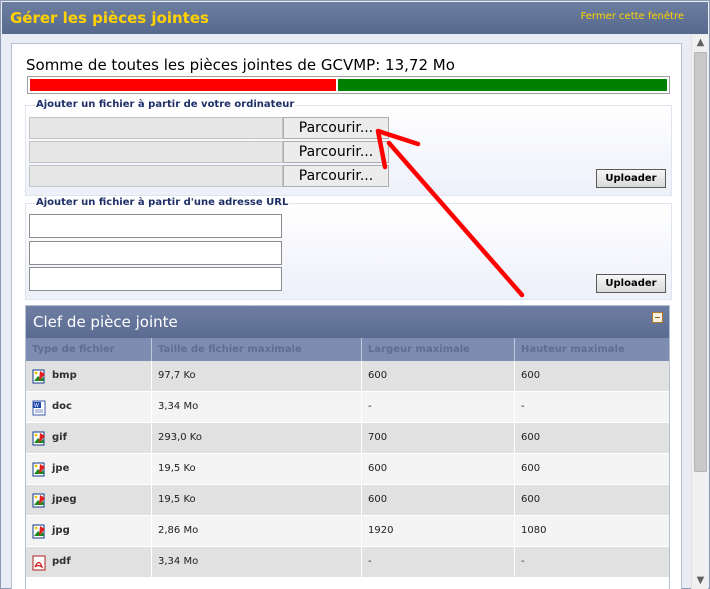 The height and width of the screenshot is (589, 710). Describe the element at coordinates (437, 349) in the screenshot. I see `col-header-width: Largeur maximale` at that location.